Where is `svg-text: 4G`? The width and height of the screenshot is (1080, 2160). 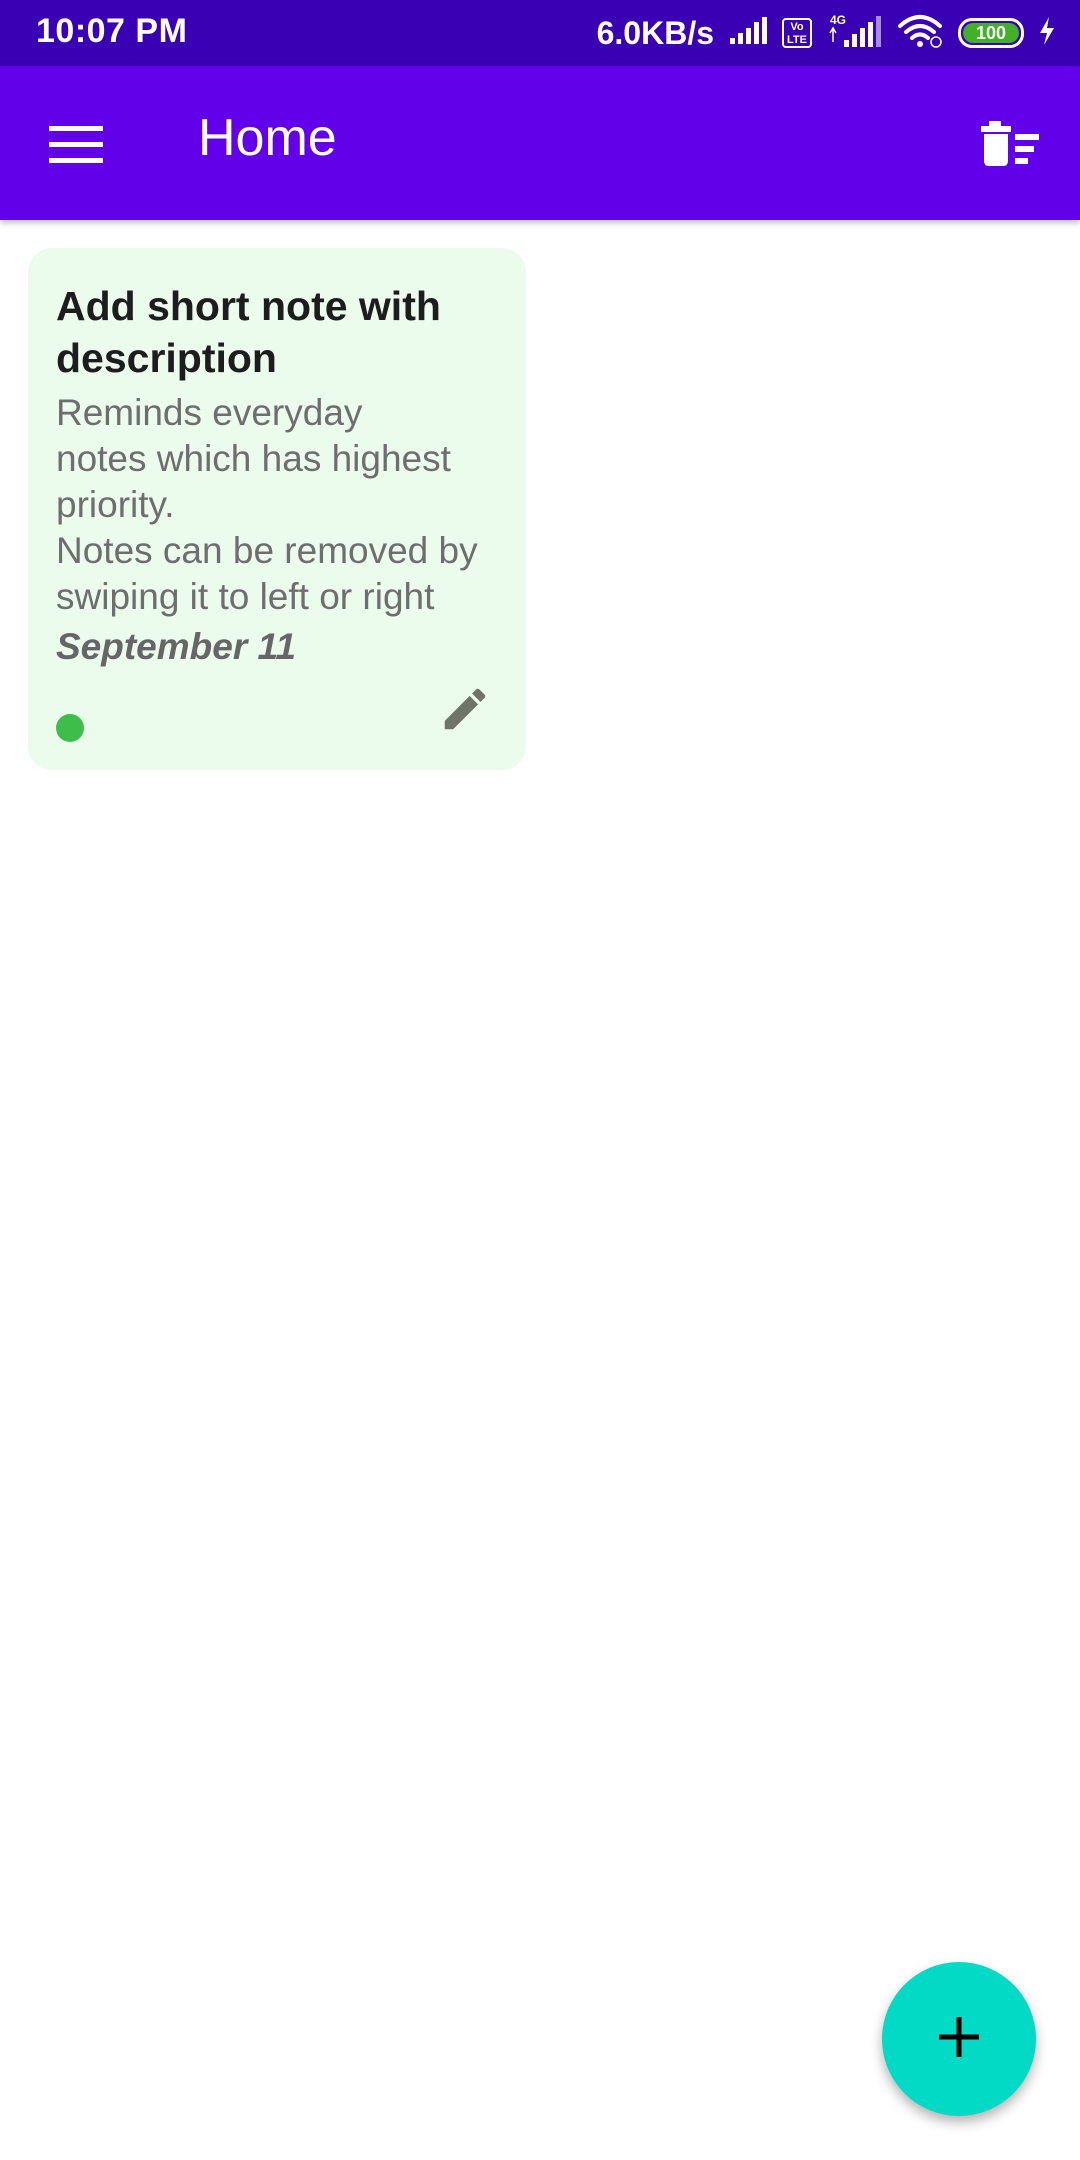 svg-text: 4G is located at coordinates (838, 20).